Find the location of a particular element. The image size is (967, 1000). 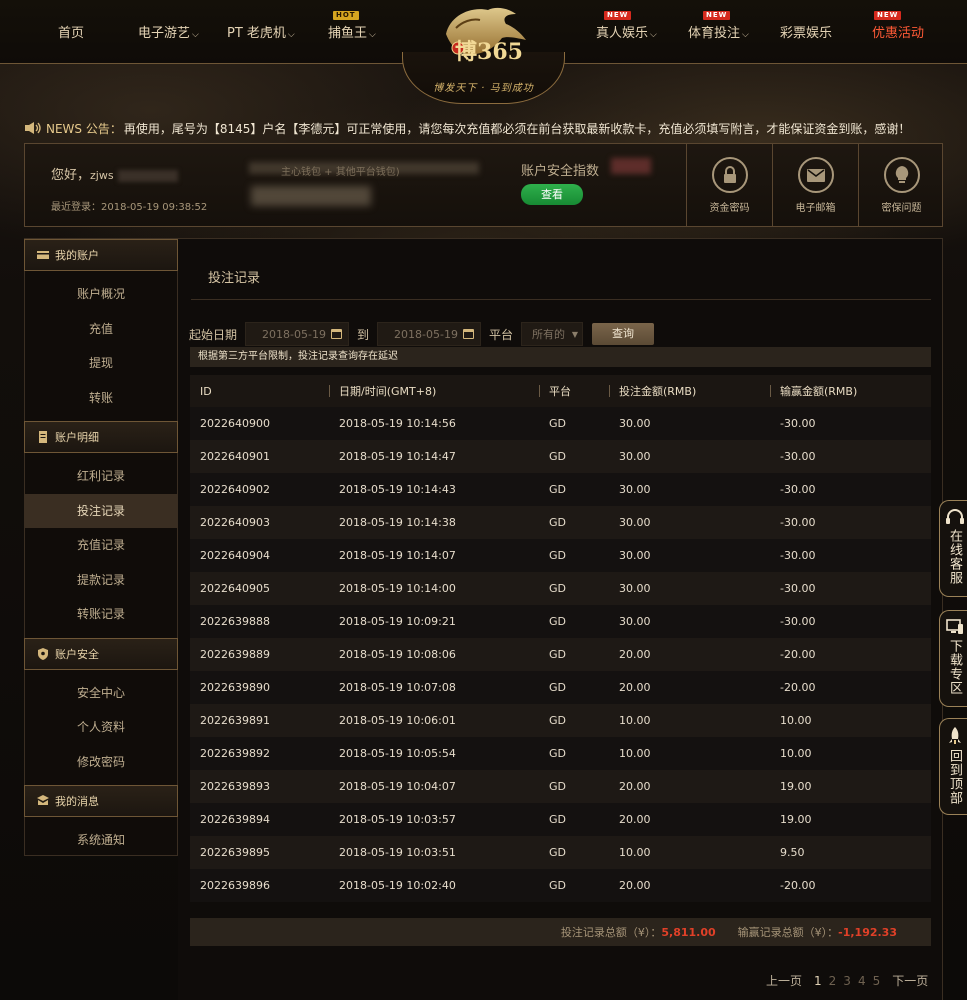

column-header-win-loss: 输赢金额(RMB) is located at coordinates (850, 391).